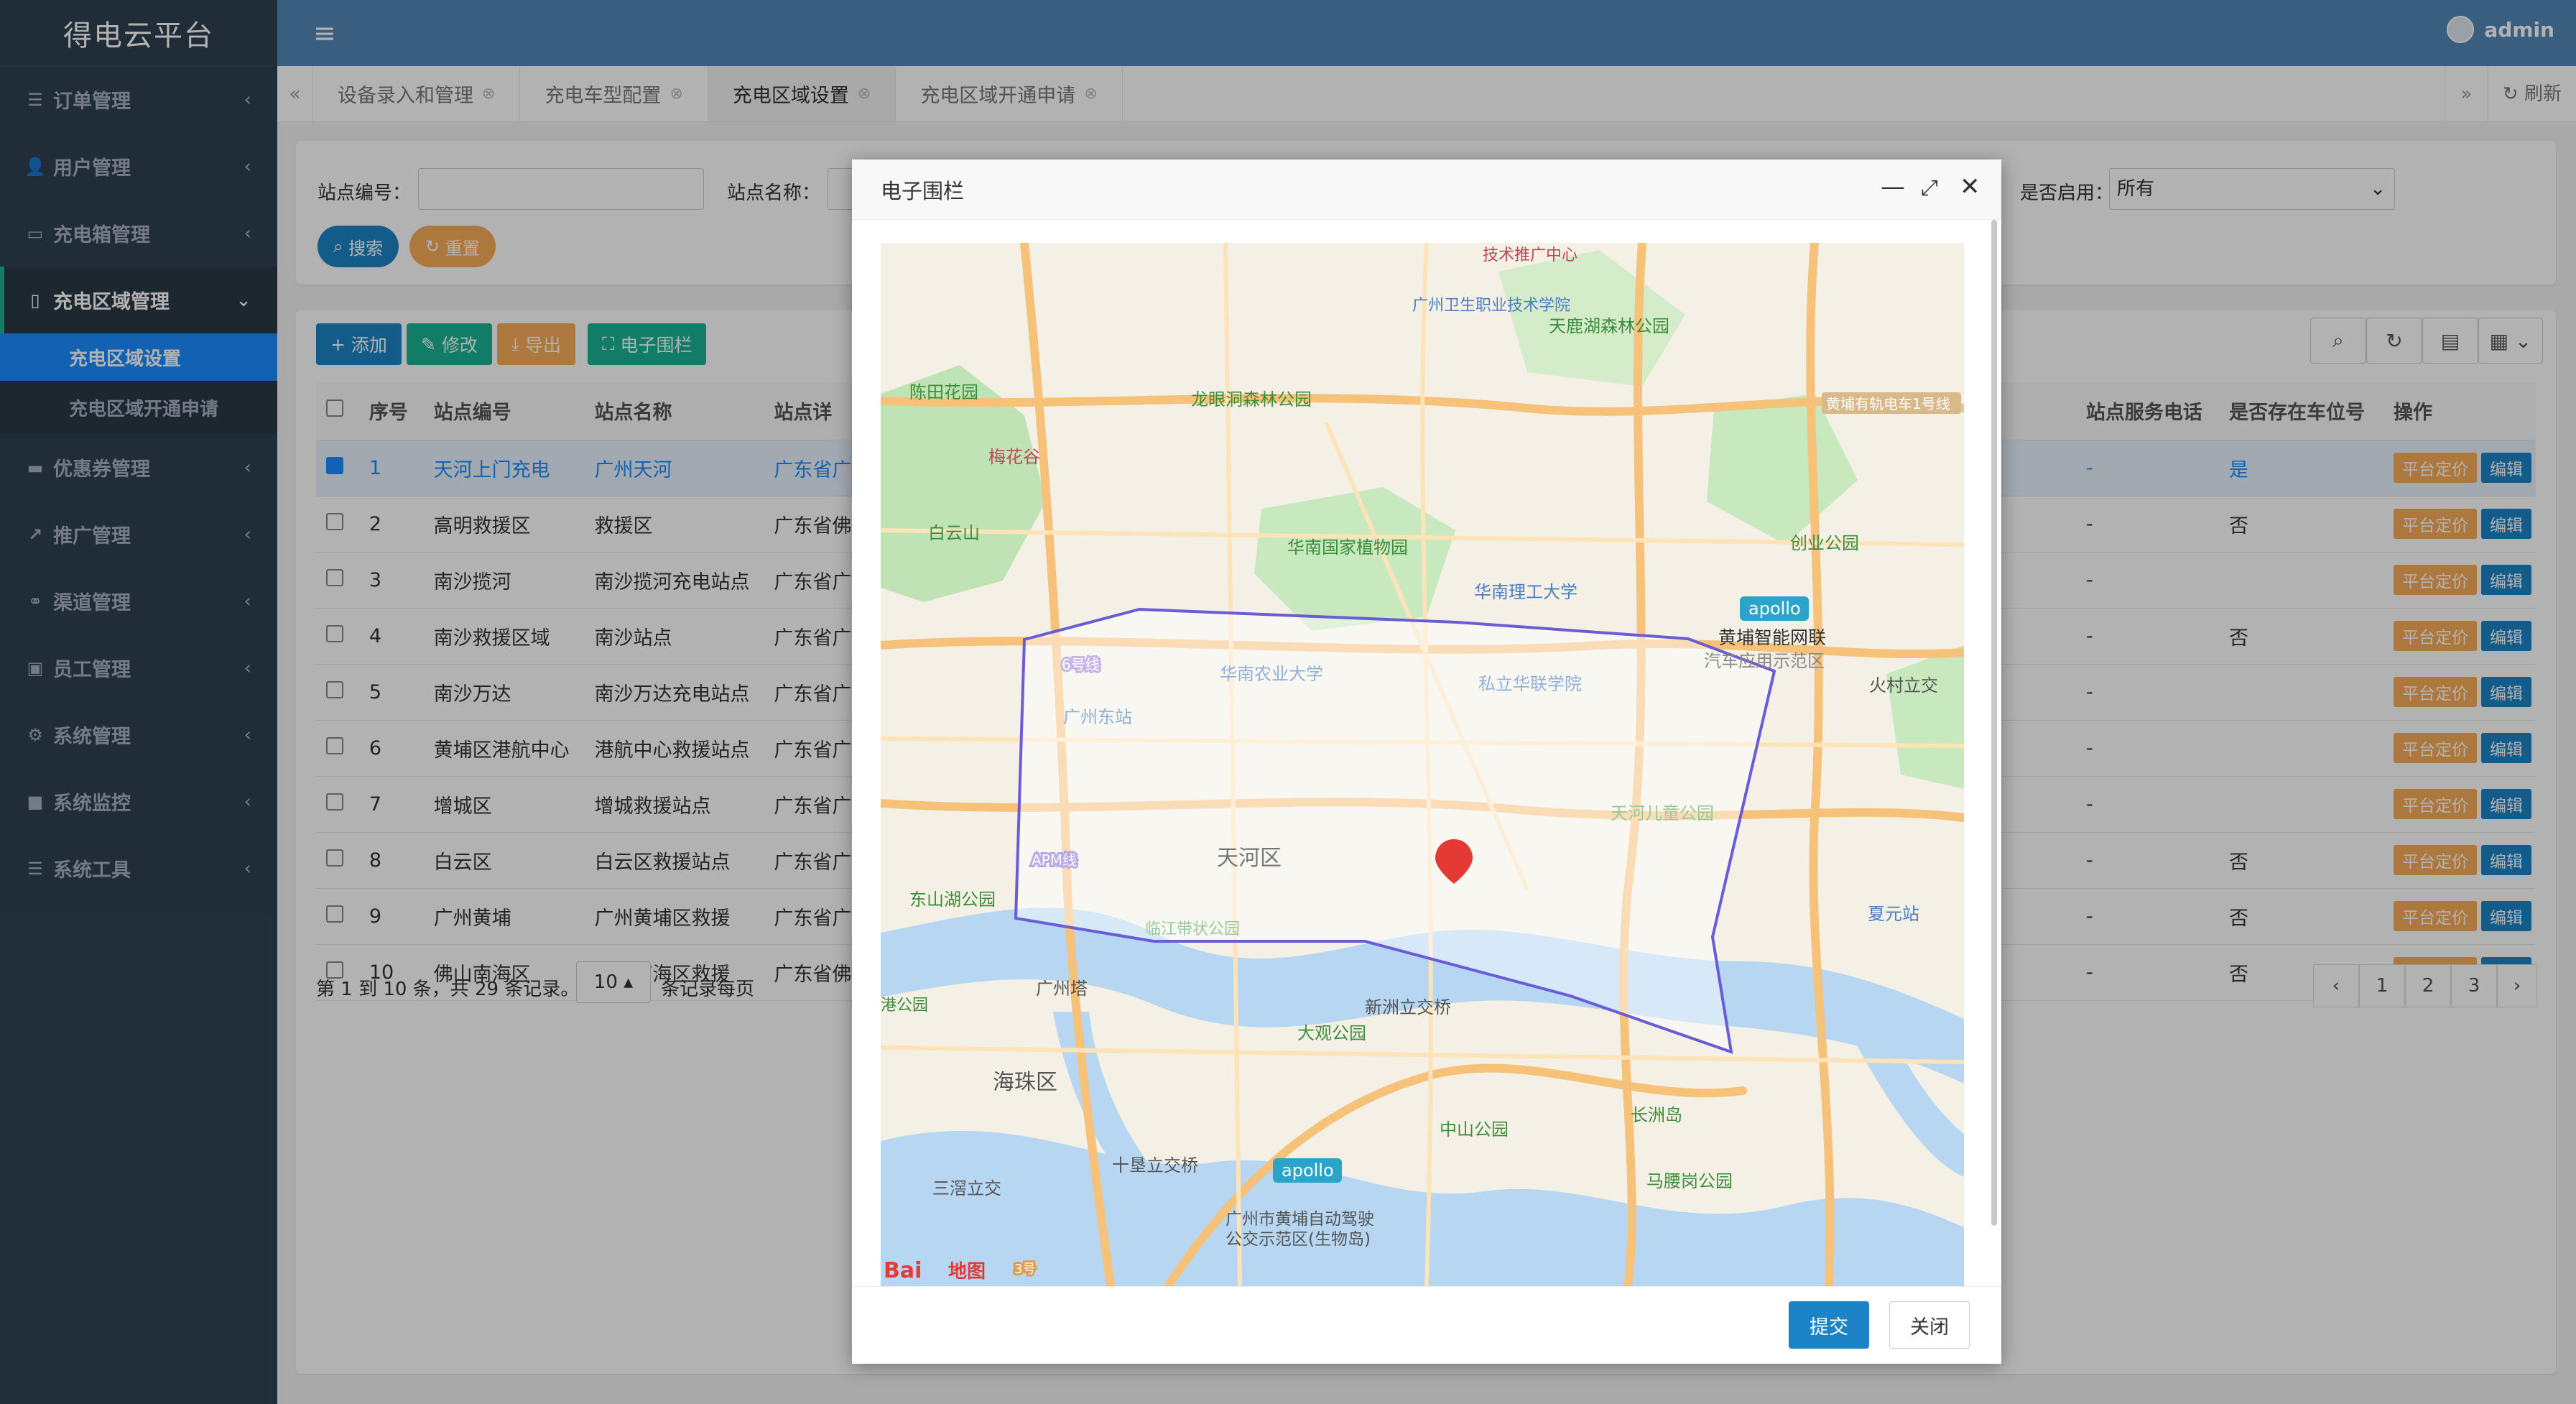 Image resolution: width=2576 pixels, height=1404 pixels. Describe the element at coordinates (1994, 723) in the screenshot. I see `modal-scrollbar` at that location.